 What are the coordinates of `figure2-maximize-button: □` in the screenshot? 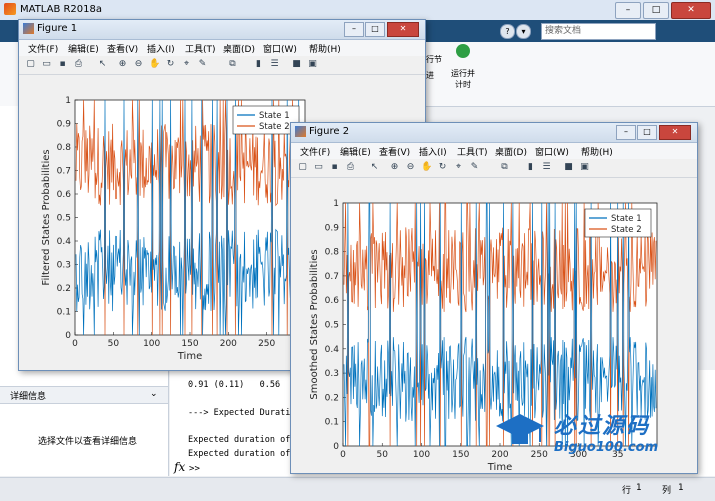 It's located at (647, 132).